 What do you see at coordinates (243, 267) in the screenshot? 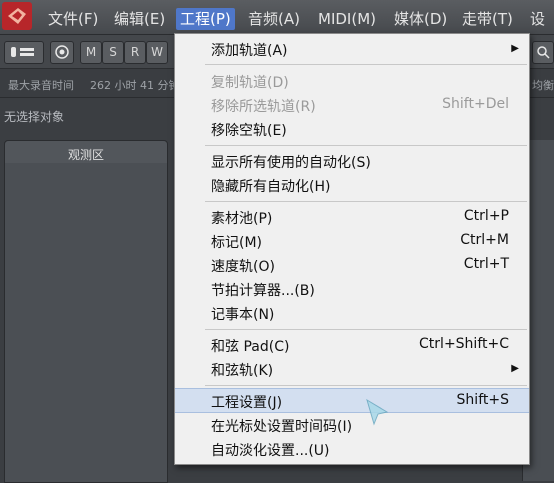
I see `menu-item-label: 速度轨(O)` at bounding box center [243, 267].